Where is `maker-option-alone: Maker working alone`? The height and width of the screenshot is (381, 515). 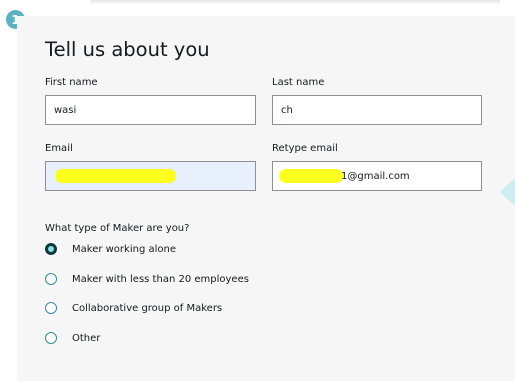
maker-option-alone: Maker working alone is located at coordinates (110, 249).